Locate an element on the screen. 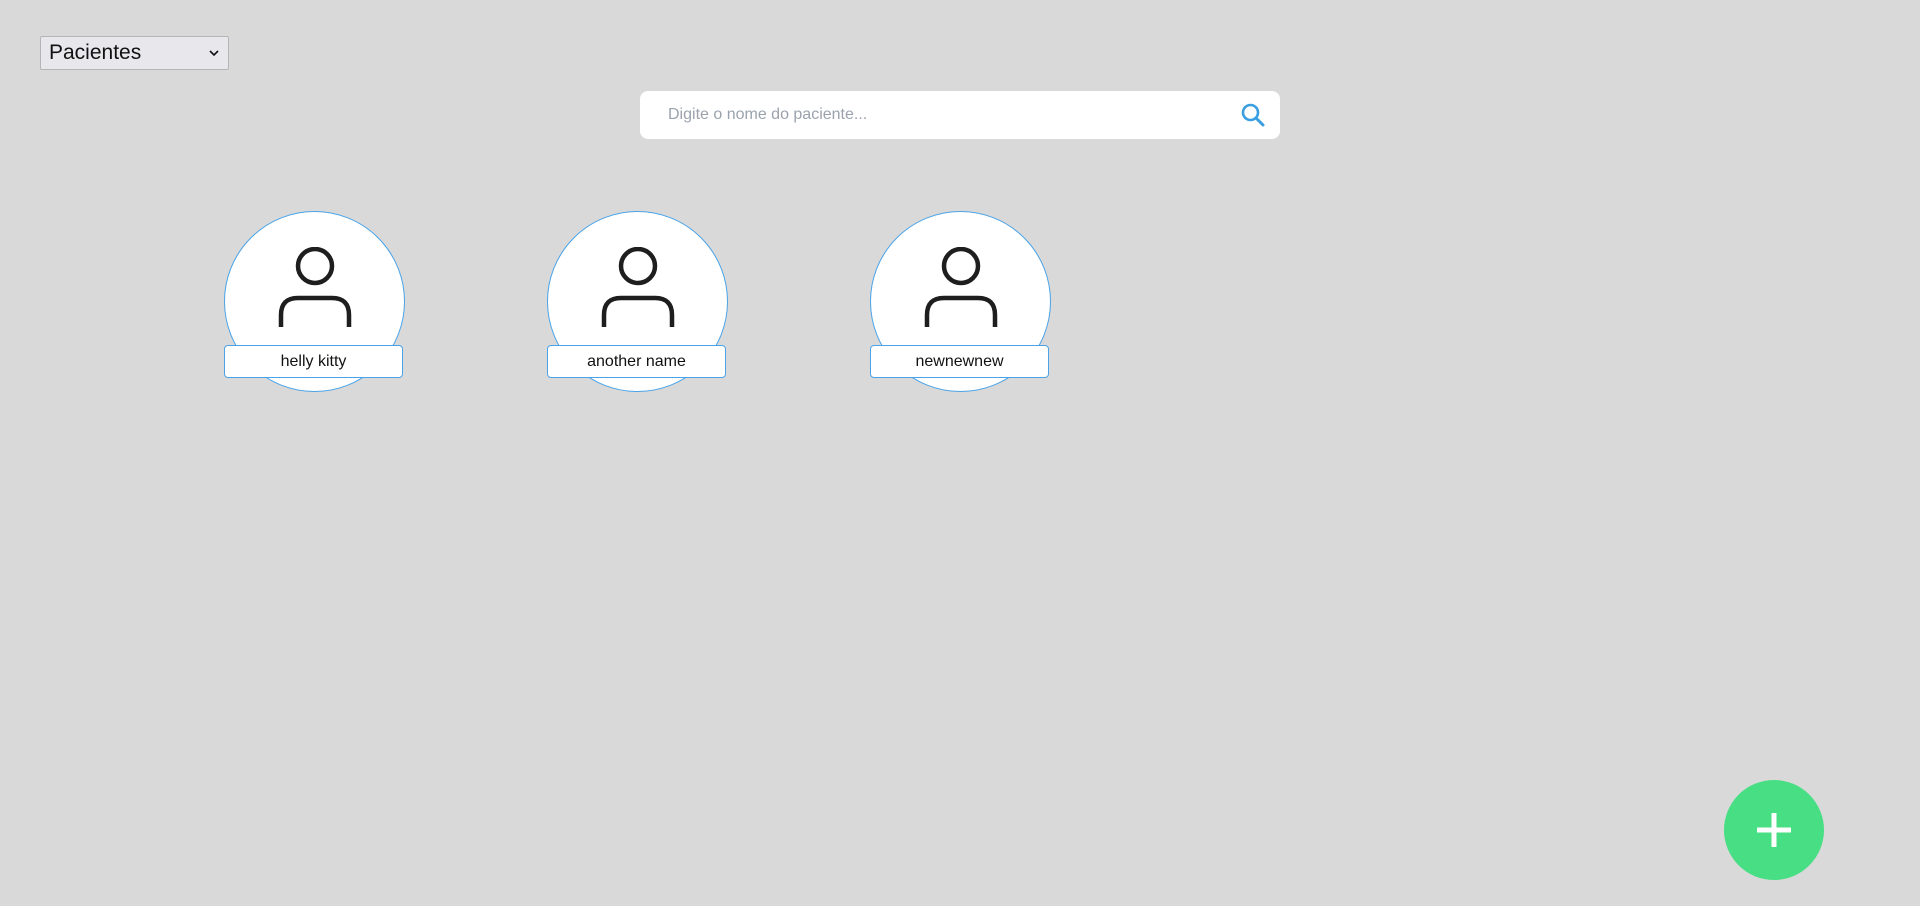  view-select-dropdown: Pacientes is located at coordinates (134, 53).